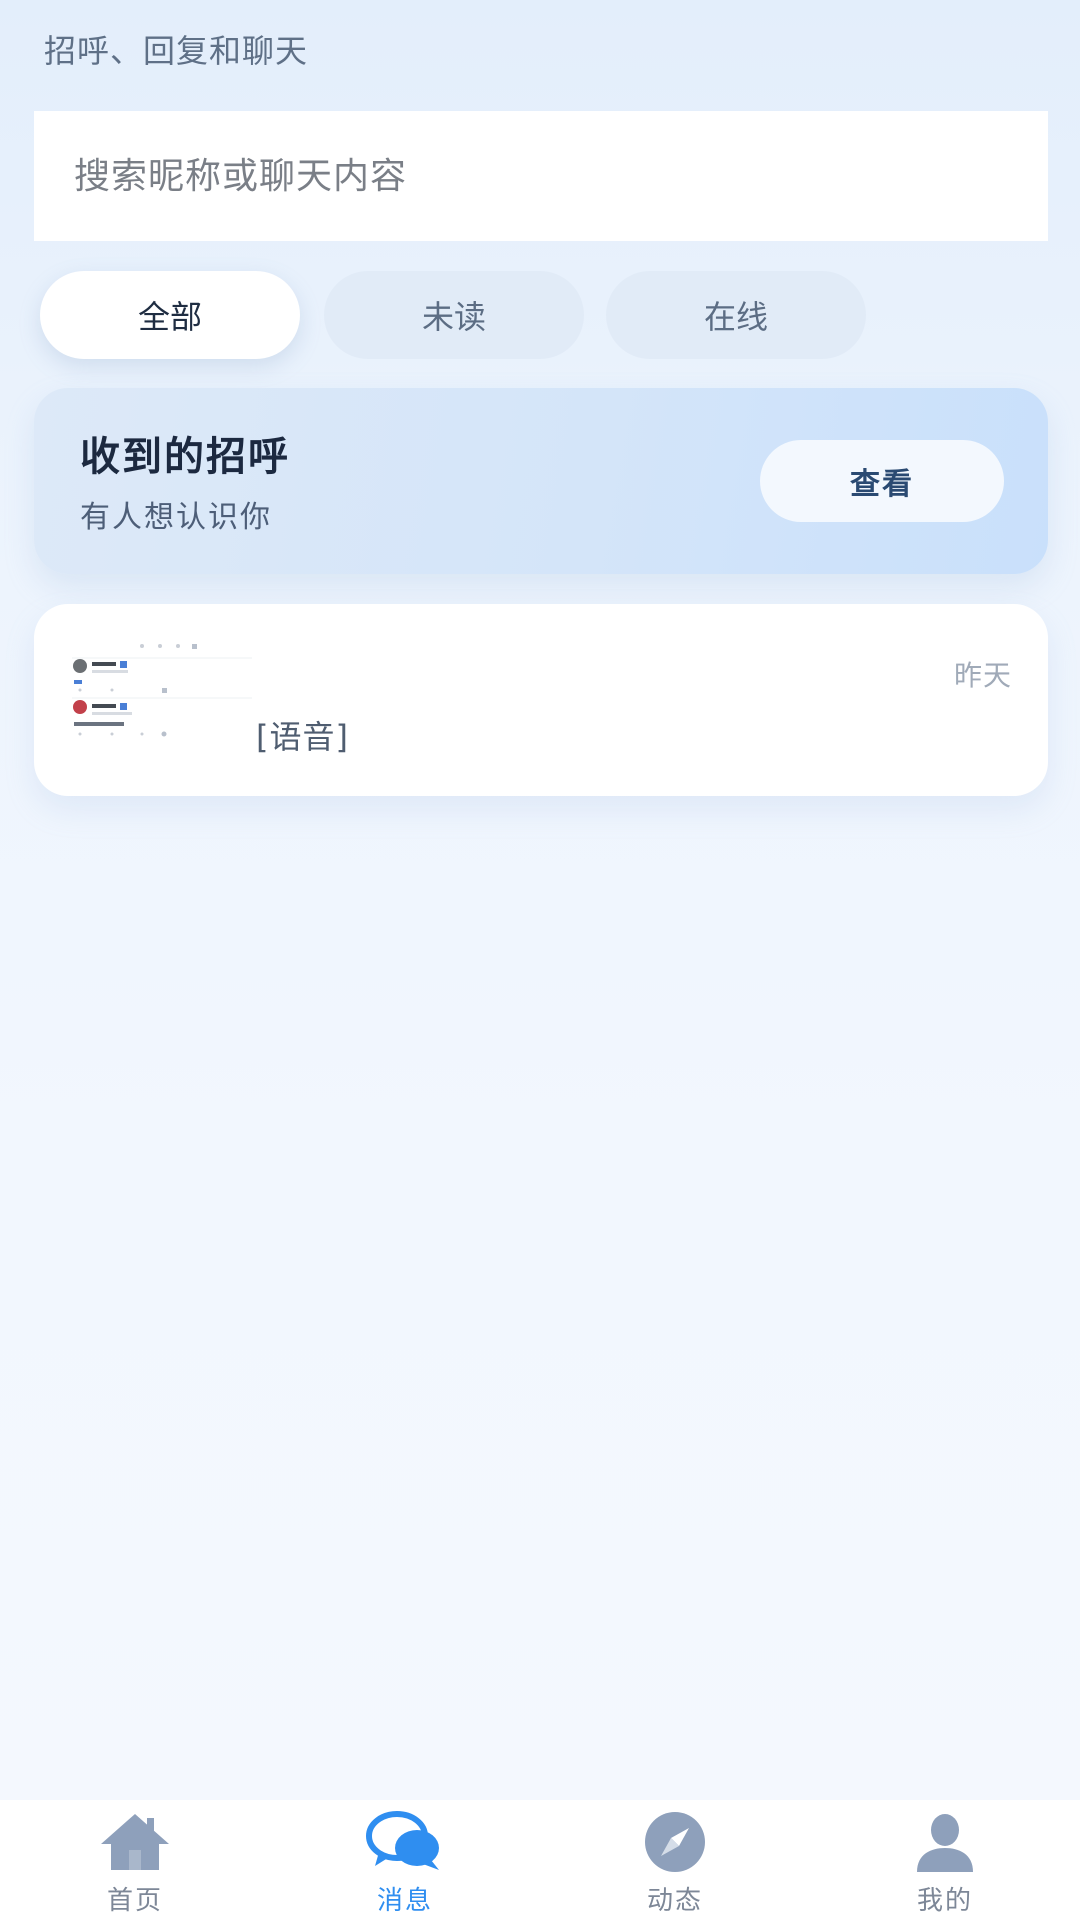 The width and height of the screenshot is (1080, 1920). I want to click on search-box, so click(541, 176).